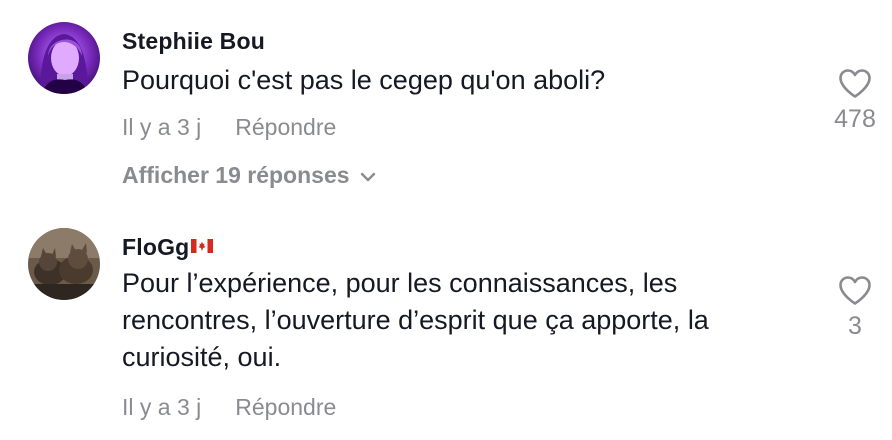 This screenshot has height=440, width=892. Describe the element at coordinates (364, 80) in the screenshot. I see `comment-text: Pourquoi c'est pas le cegep qu'on aboli?` at that location.